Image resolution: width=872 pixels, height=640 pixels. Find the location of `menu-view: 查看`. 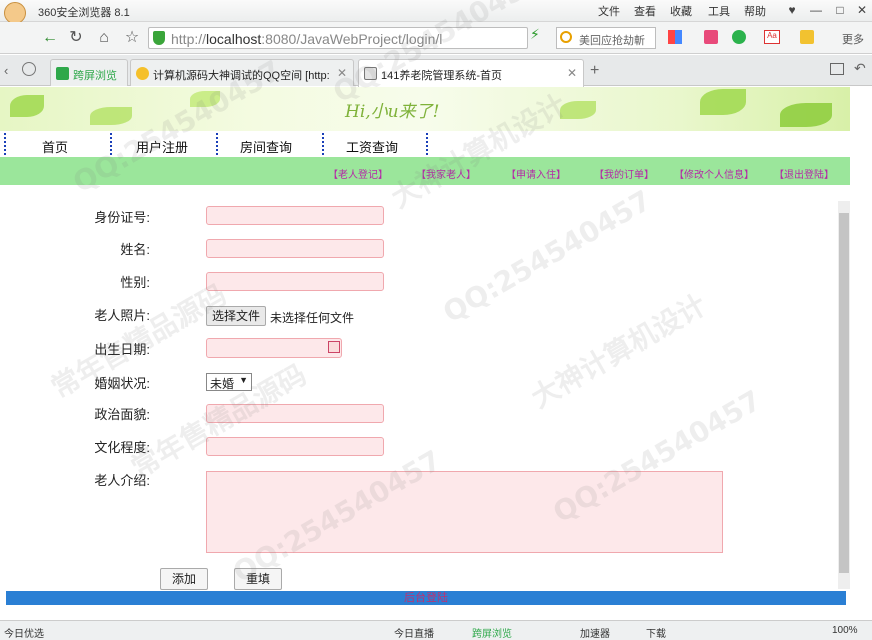

menu-view: 查看 is located at coordinates (645, 11).